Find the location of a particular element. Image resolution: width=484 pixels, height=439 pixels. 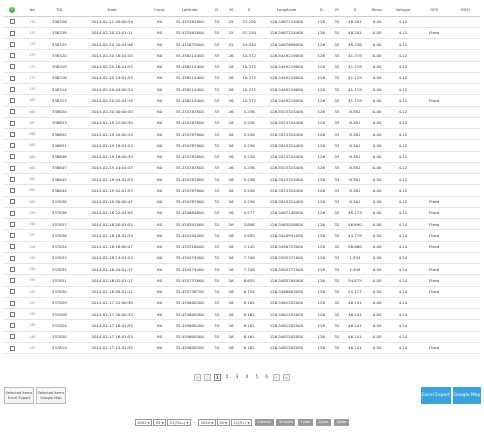

last-page-button: » is located at coordinates (286, 377).